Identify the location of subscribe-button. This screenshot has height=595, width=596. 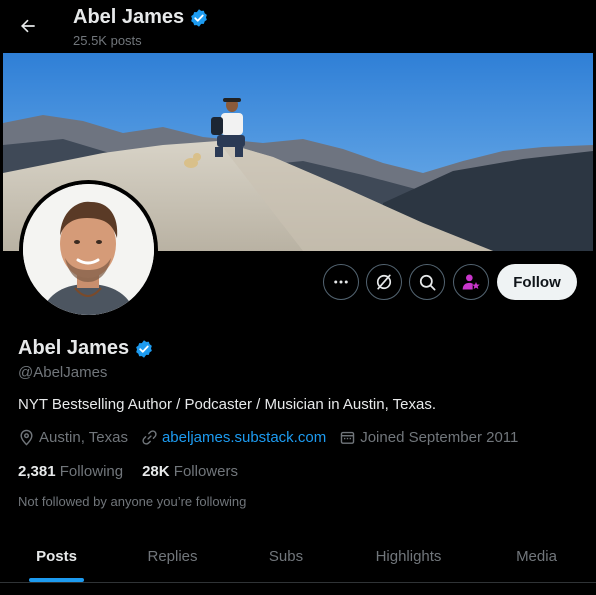
(471, 282).